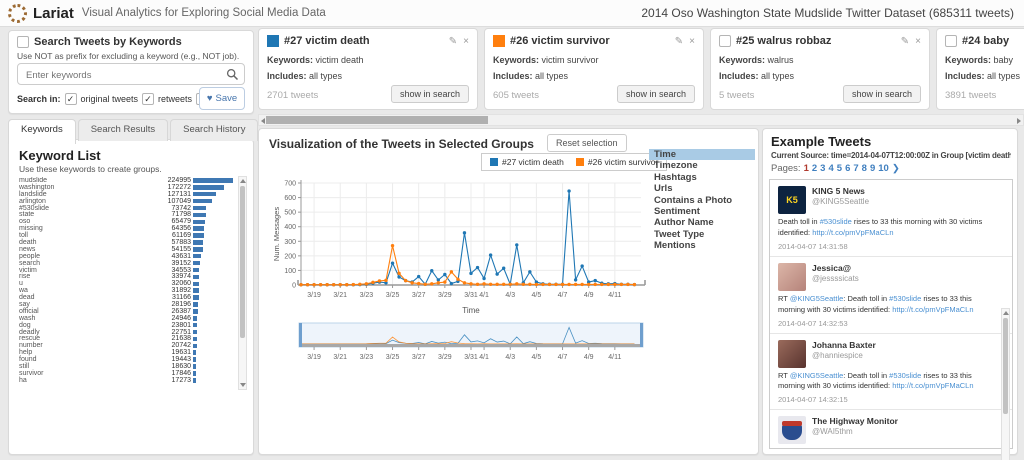 This screenshot has width=1024, height=460. I want to click on keyword-row: ha 17273, so click(127, 380).